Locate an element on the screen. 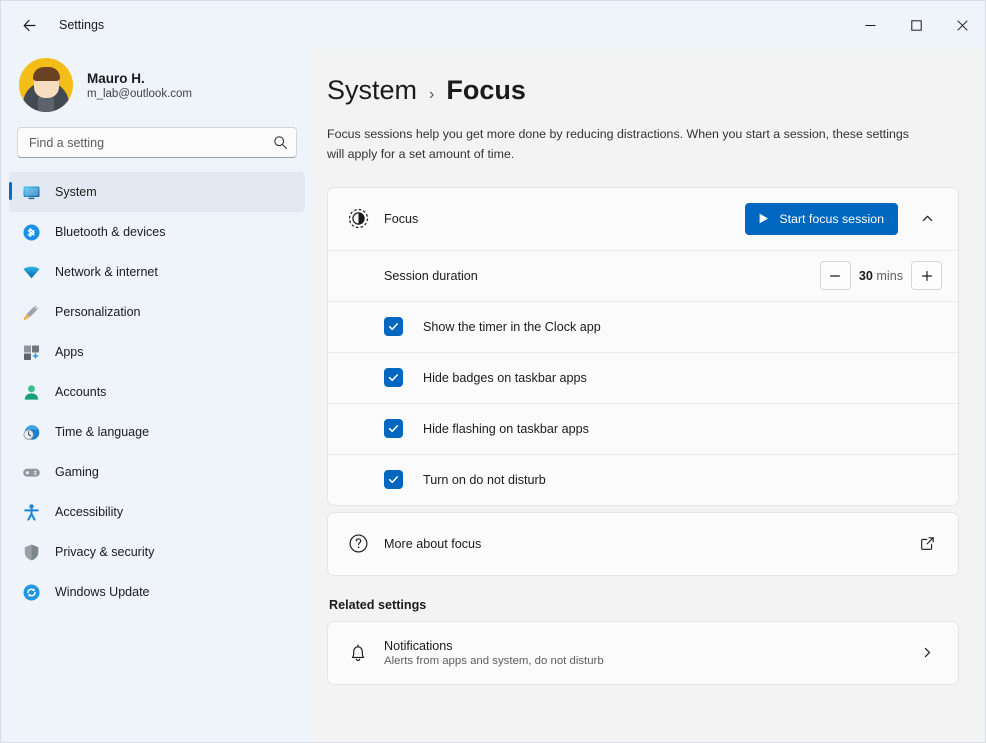  session-duration-row: Session duration 30 mins is located at coordinates (643, 275).